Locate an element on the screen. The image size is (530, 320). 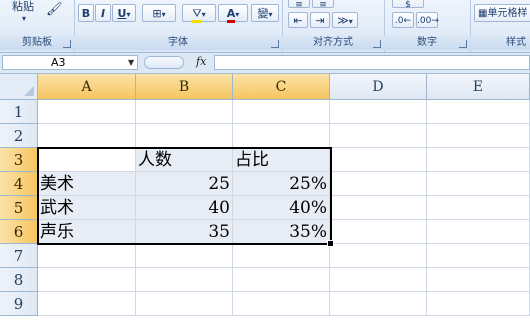
row-header-6: 6 is located at coordinates (19, 232).